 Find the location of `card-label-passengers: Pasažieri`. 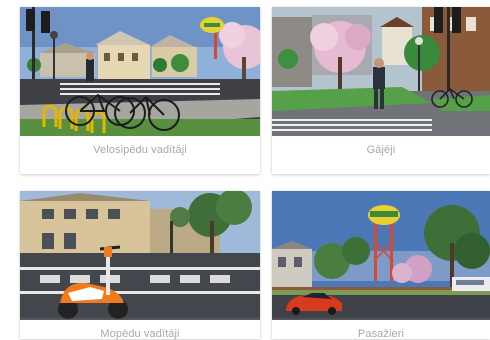

card-label-passengers: Pasažieri is located at coordinates (381, 334).